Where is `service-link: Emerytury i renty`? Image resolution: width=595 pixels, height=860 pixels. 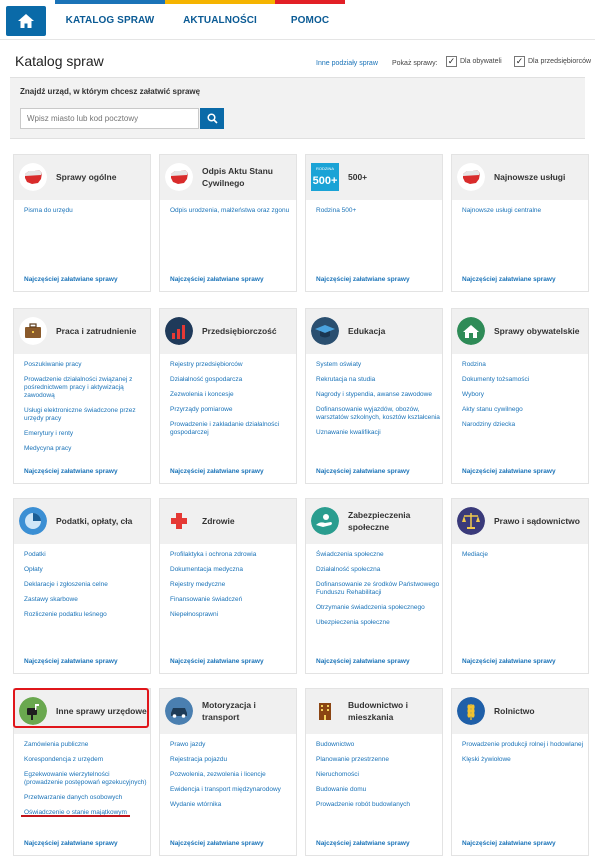
service-link: Emerytury i renty is located at coordinates (86, 434).